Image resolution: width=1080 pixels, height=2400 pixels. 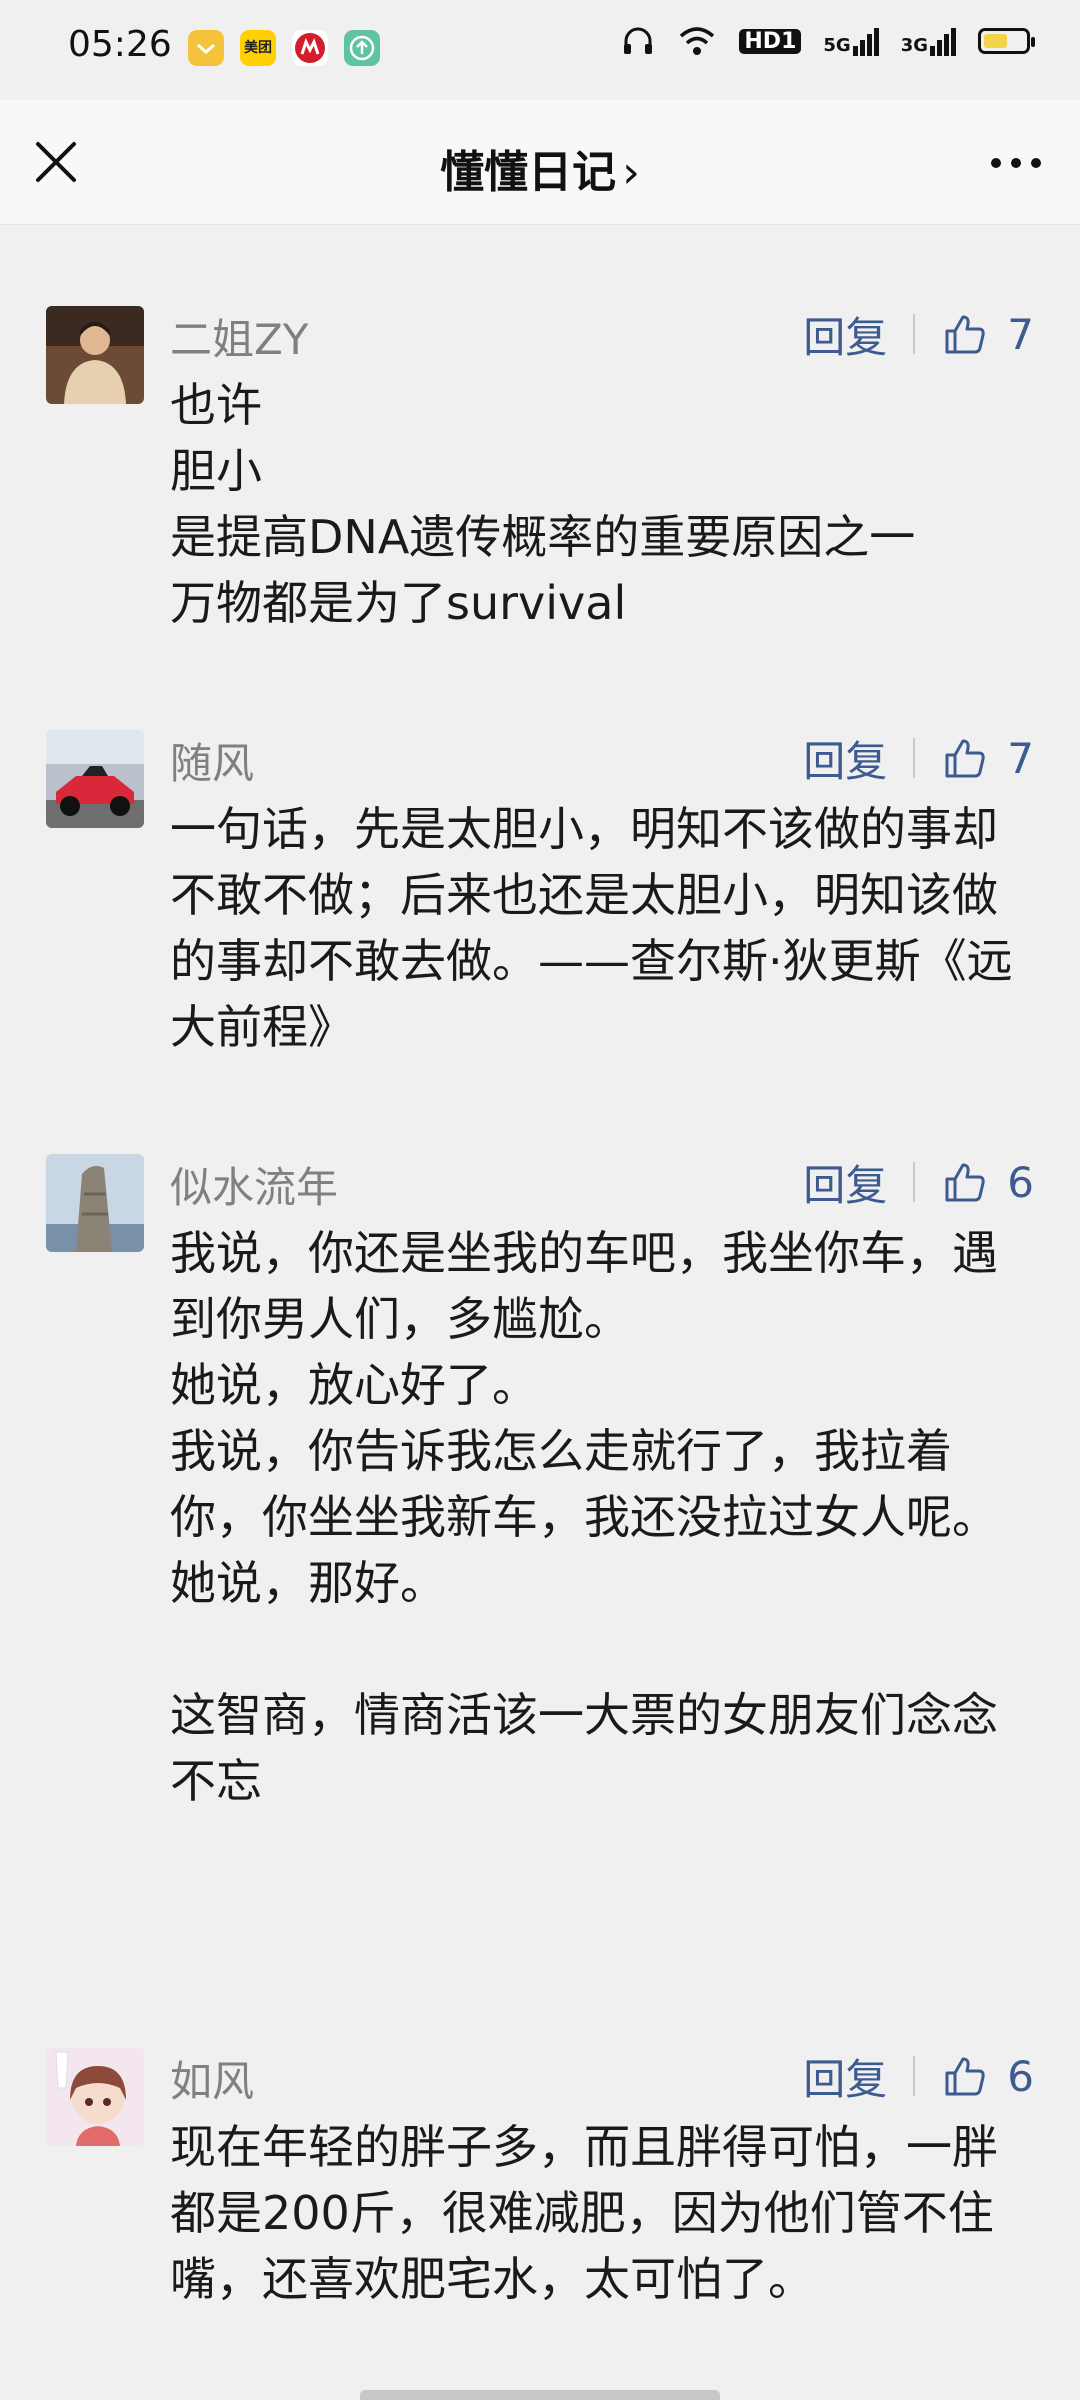 What do you see at coordinates (837, 45) in the screenshot?
I see `signal-5g-label: 5G` at bounding box center [837, 45].